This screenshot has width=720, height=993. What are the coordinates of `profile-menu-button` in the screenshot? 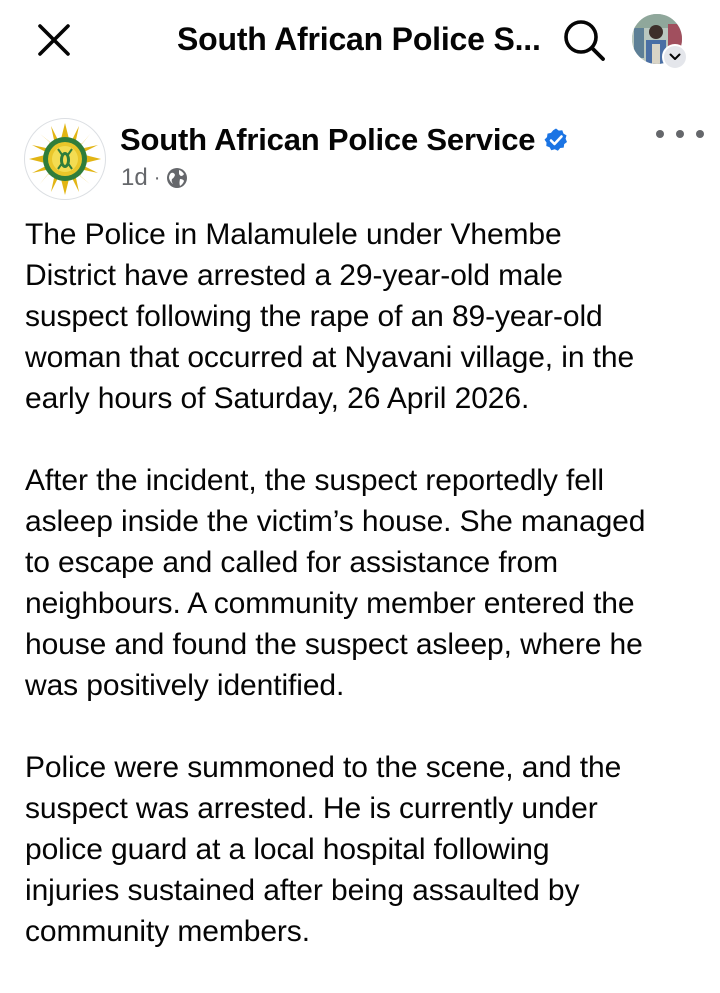 It's located at (658, 41).